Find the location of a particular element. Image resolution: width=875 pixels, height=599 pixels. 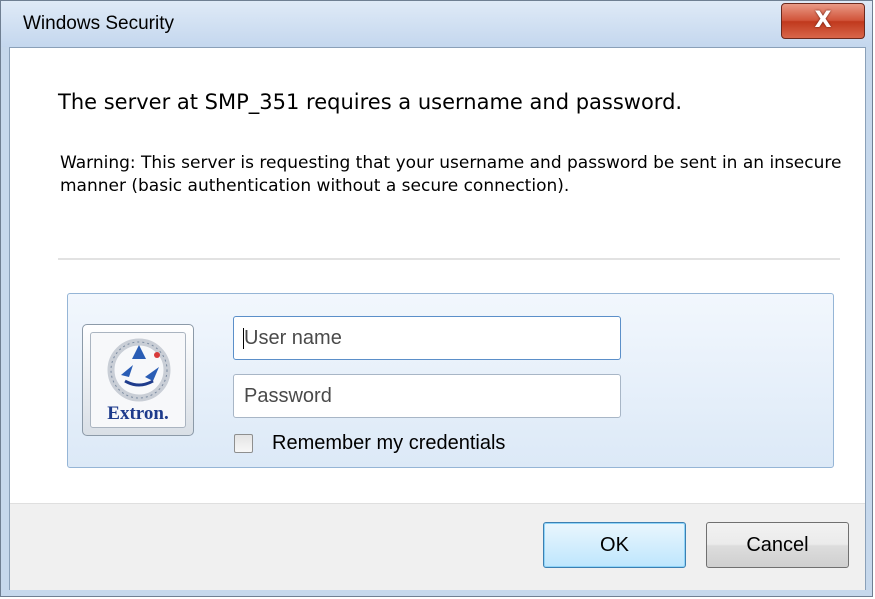

password-input is located at coordinates (427, 396).